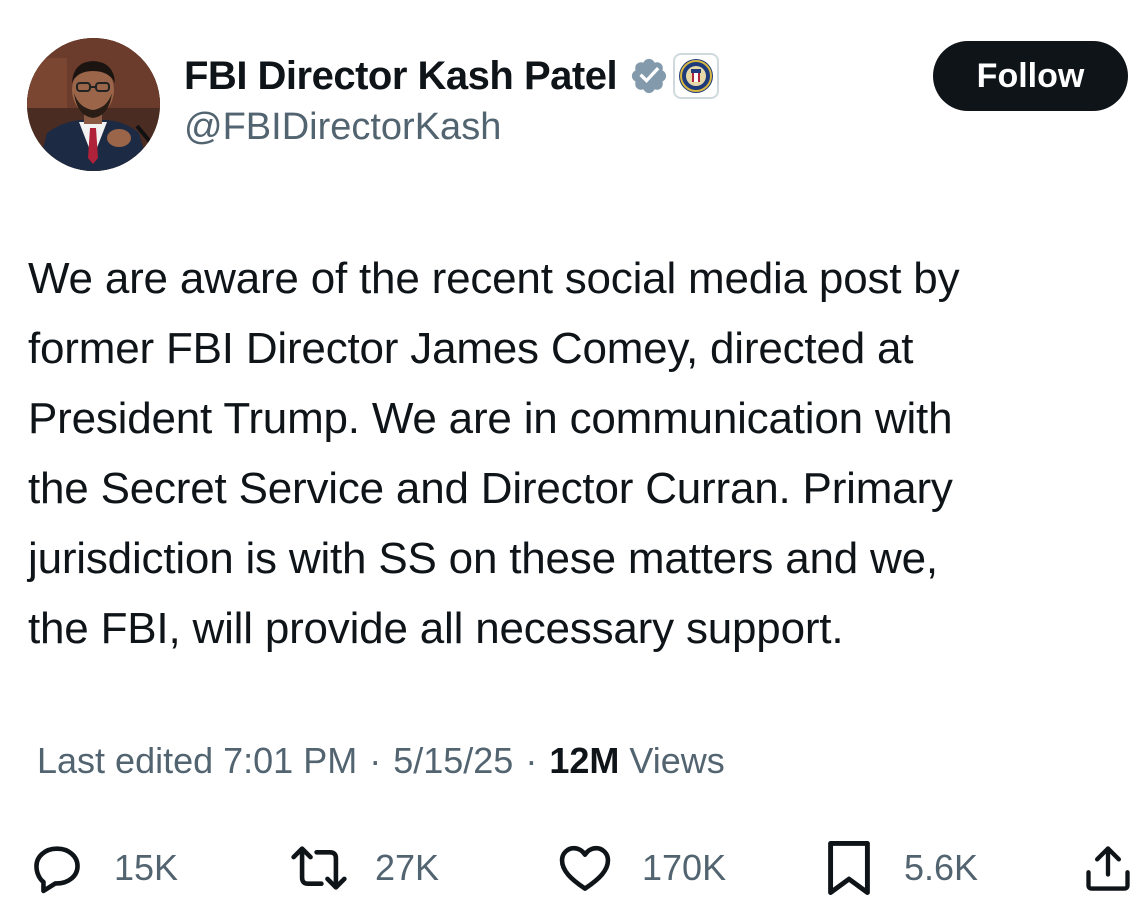 This screenshot has width=1138, height=922. What do you see at coordinates (93, 104) in the screenshot?
I see `avatar` at bounding box center [93, 104].